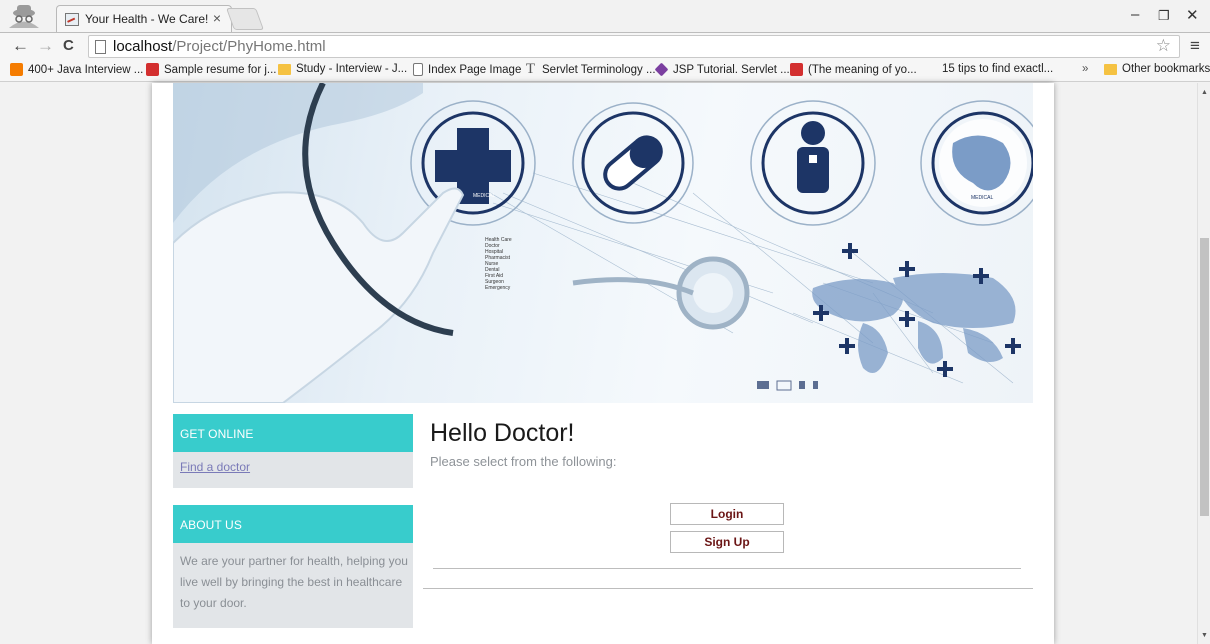 This screenshot has height=644, width=1210. I want to click on incognito-icon, so click(24, 16).